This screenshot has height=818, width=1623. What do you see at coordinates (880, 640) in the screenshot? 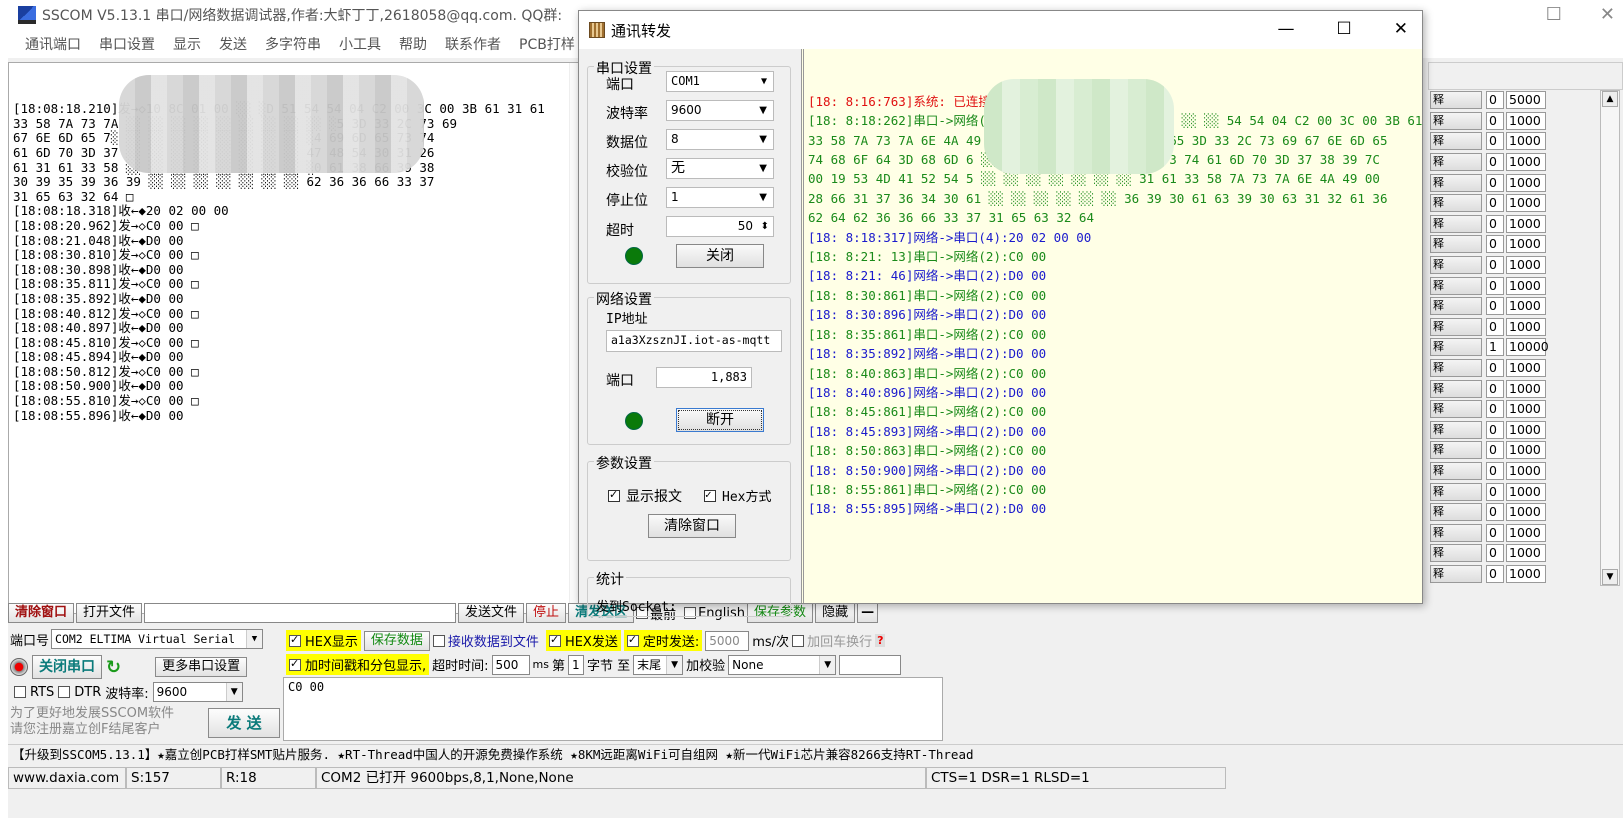
I see `help-icon: ?` at bounding box center [880, 640].